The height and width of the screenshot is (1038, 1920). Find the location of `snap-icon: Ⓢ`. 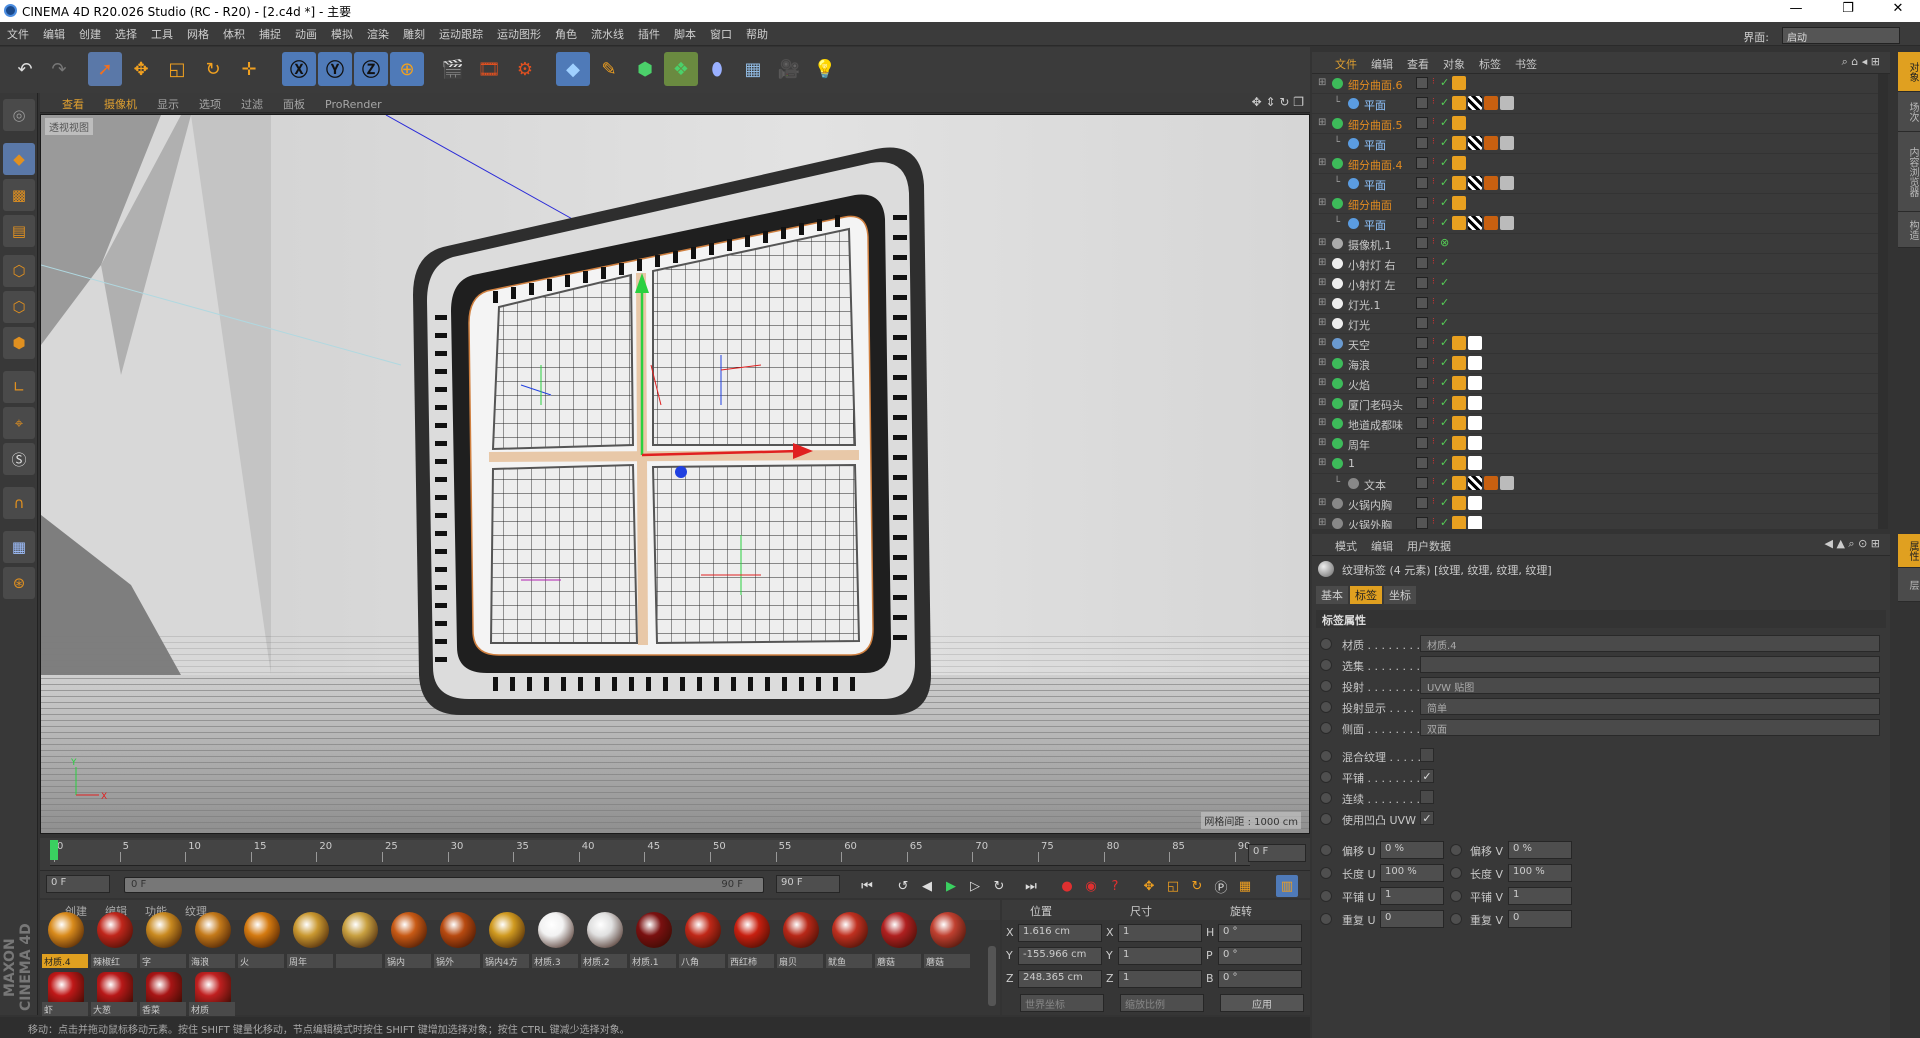

snap-icon: Ⓢ is located at coordinates (19, 459).